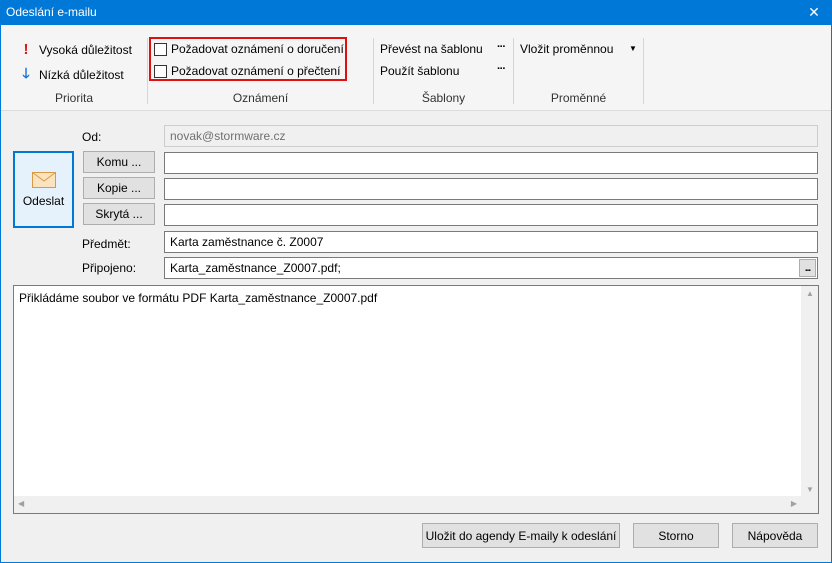 The image size is (832, 563). Describe the element at coordinates (814, 12) in the screenshot. I see `close-icon: ✕` at that location.